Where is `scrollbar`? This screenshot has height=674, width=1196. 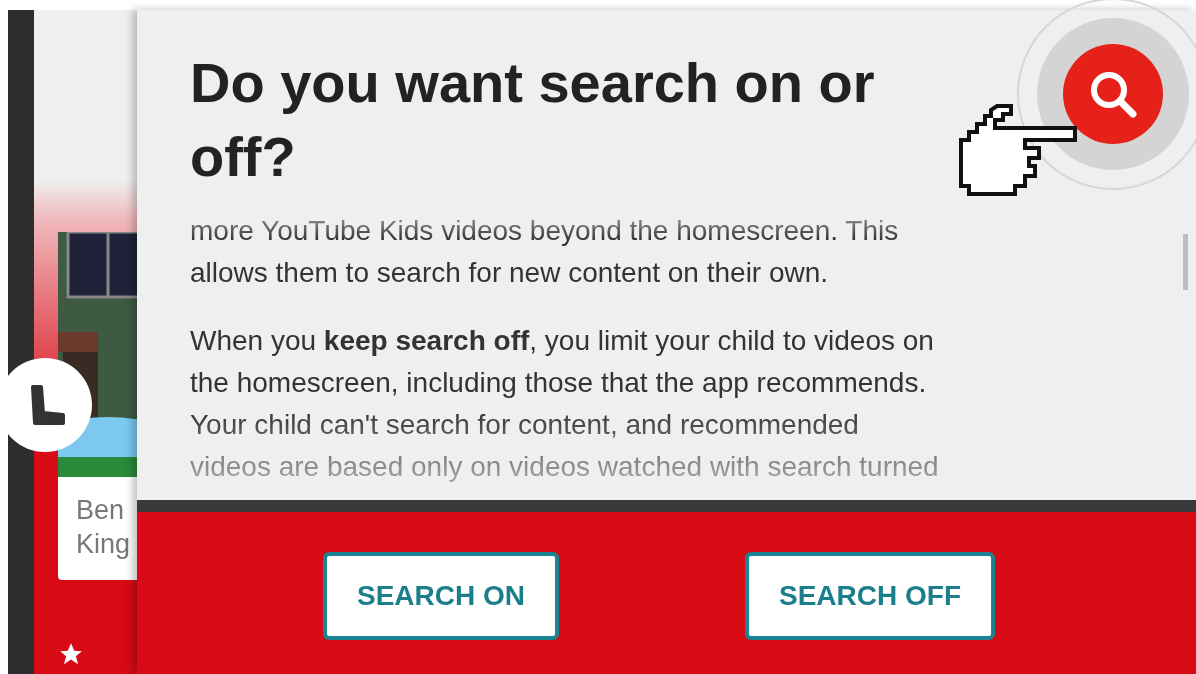 scrollbar is located at coordinates (1185, 262).